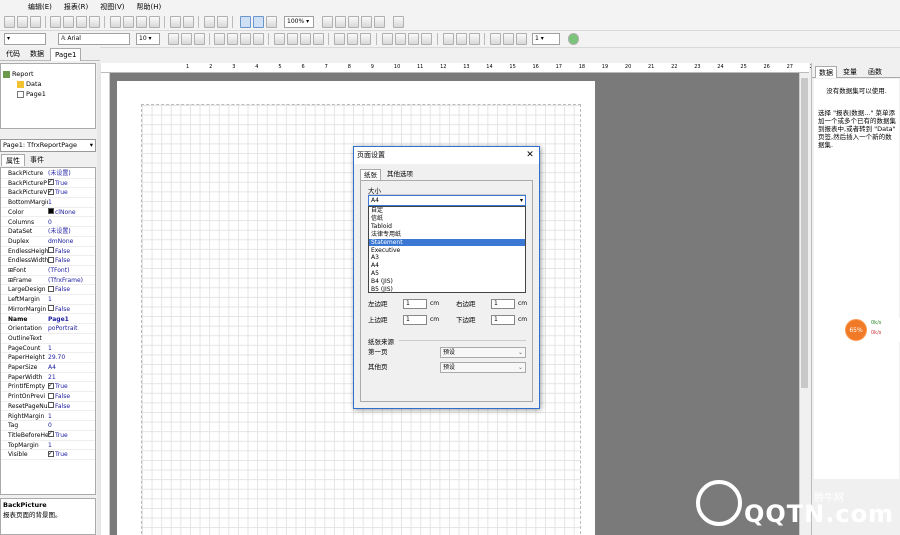 The height and width of the screenshot is (535, 900). I want to click on cut-icon, so click(115, 22).